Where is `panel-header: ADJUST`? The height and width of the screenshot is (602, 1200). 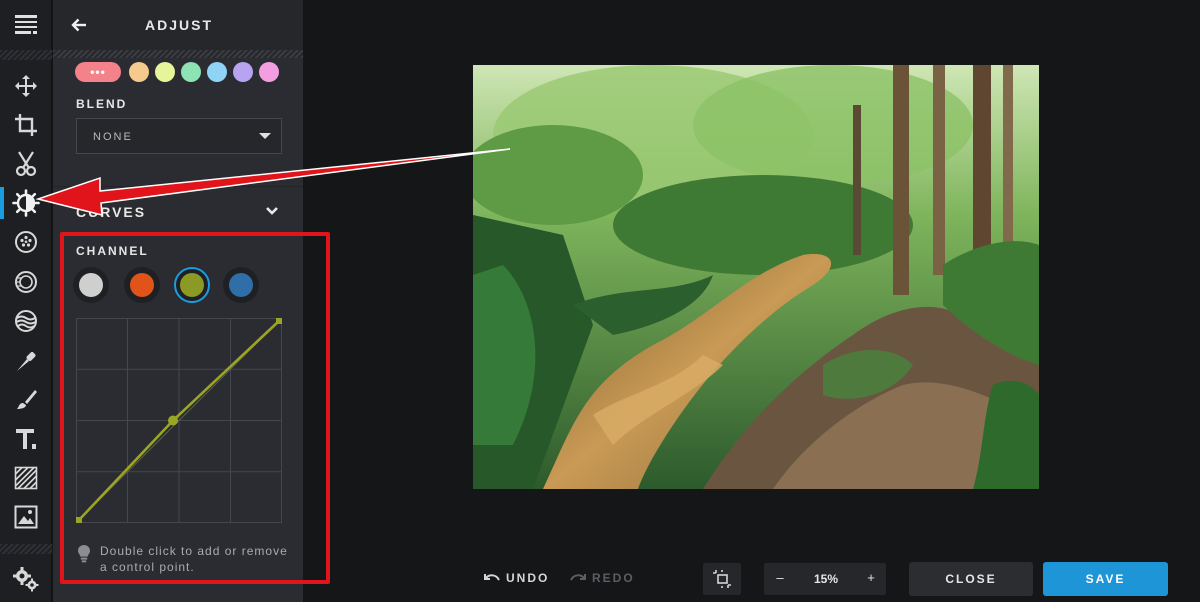
panel-header: ADJUST is located at coordinates (178, 25).